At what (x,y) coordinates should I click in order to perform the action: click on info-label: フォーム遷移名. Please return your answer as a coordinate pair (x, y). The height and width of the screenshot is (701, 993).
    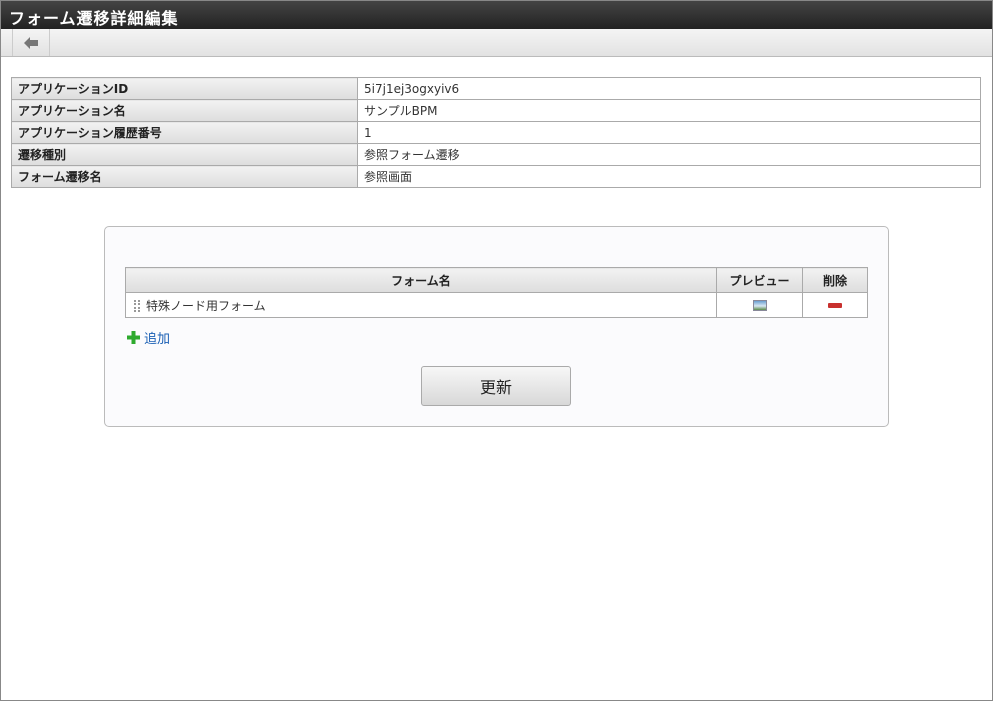
    Looking at the image, I should click on (184, 176).